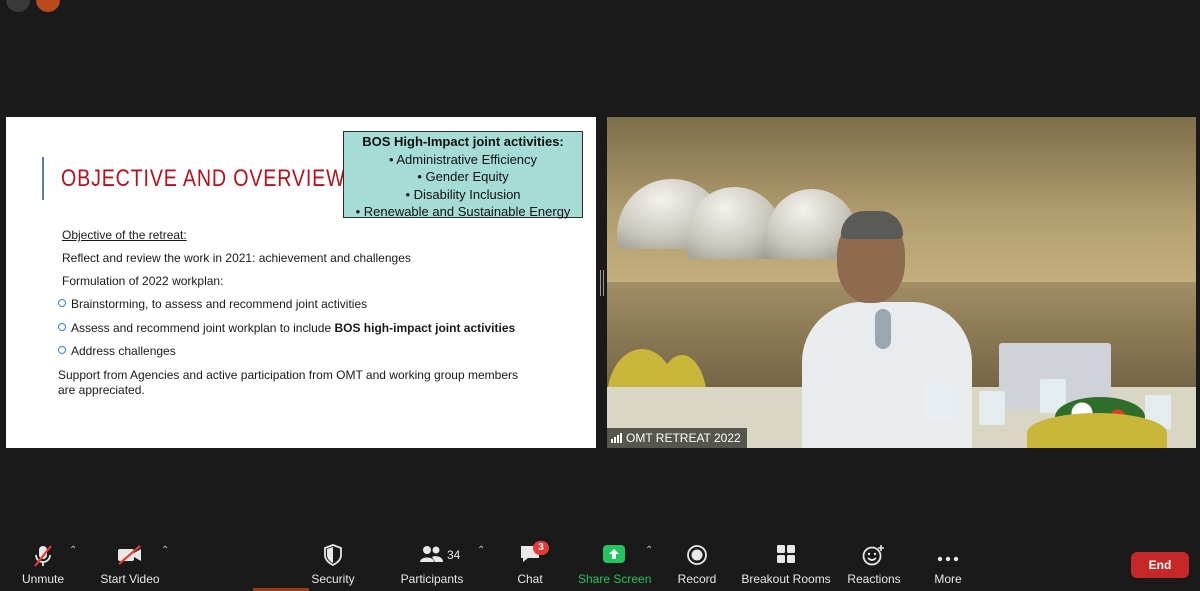 The width and height of the screenshot is (1200, 591). I want to click on reactions-label: Reactions, so click(874, 579).